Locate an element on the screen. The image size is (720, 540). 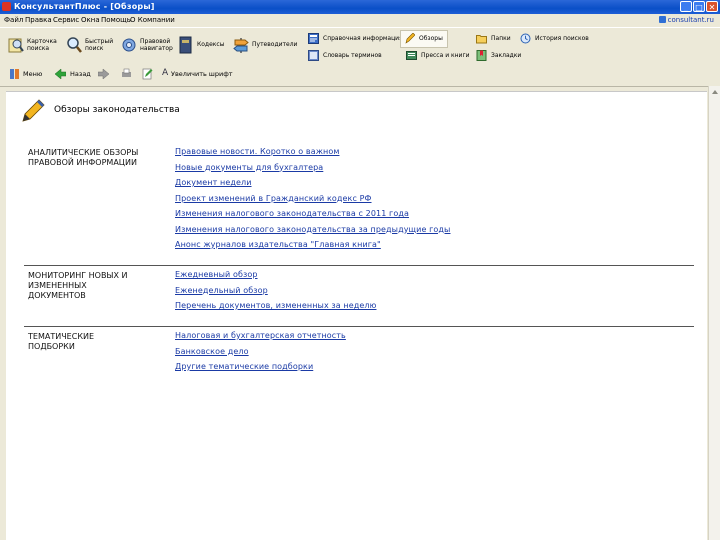
close-button: ✕ is located at coordinates (712, 6).